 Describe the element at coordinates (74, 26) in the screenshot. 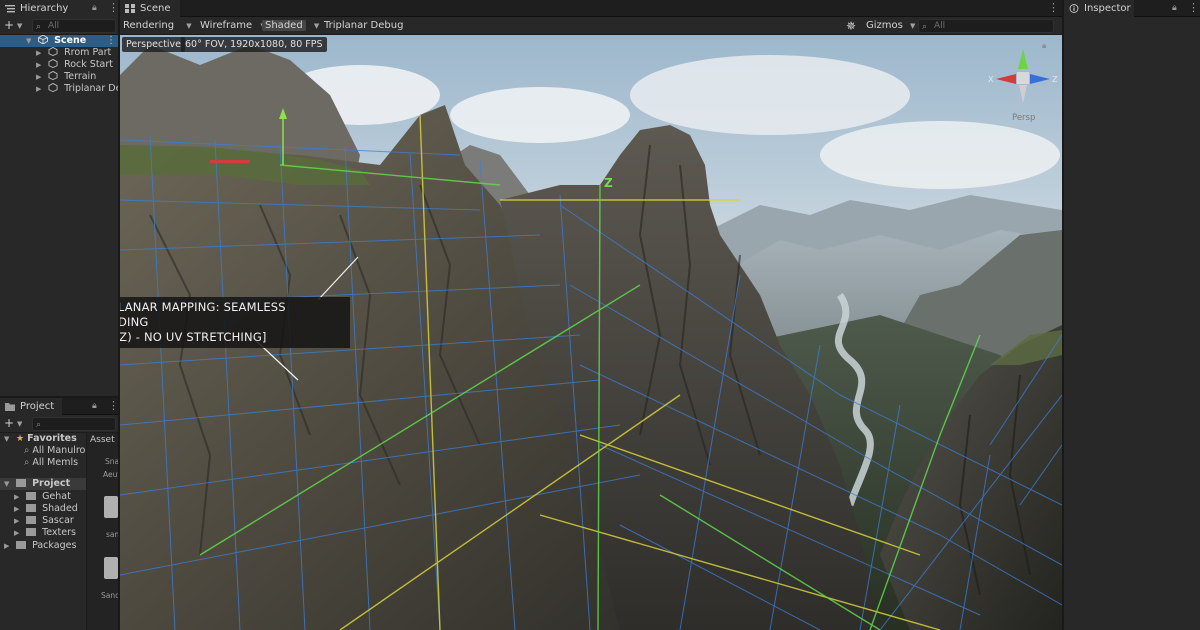

I see `hierarchy-search-input: ⌕ All` at that location.